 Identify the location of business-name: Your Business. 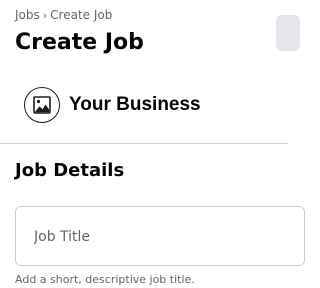
(135, 104).